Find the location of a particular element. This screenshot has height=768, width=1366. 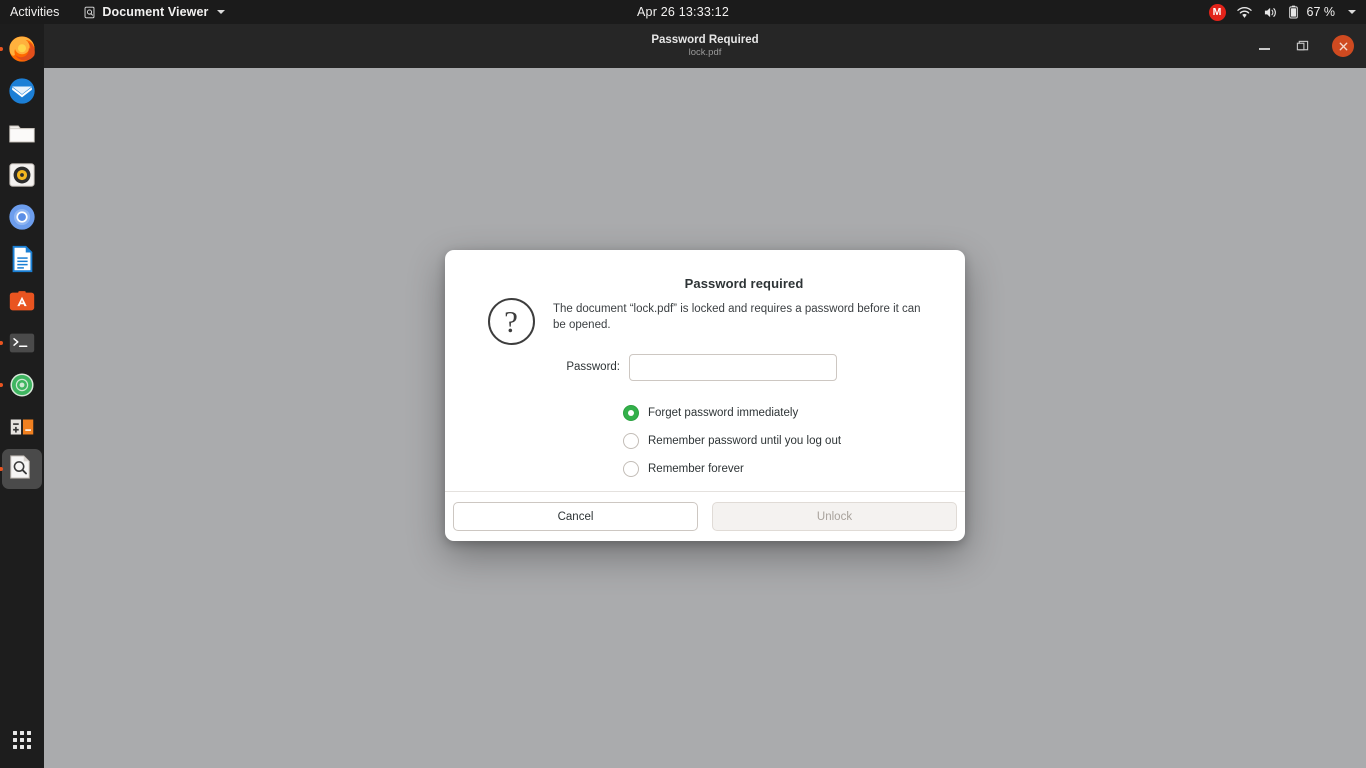

dock-item-libreoffice-writer is located at coordinates (22, 259).